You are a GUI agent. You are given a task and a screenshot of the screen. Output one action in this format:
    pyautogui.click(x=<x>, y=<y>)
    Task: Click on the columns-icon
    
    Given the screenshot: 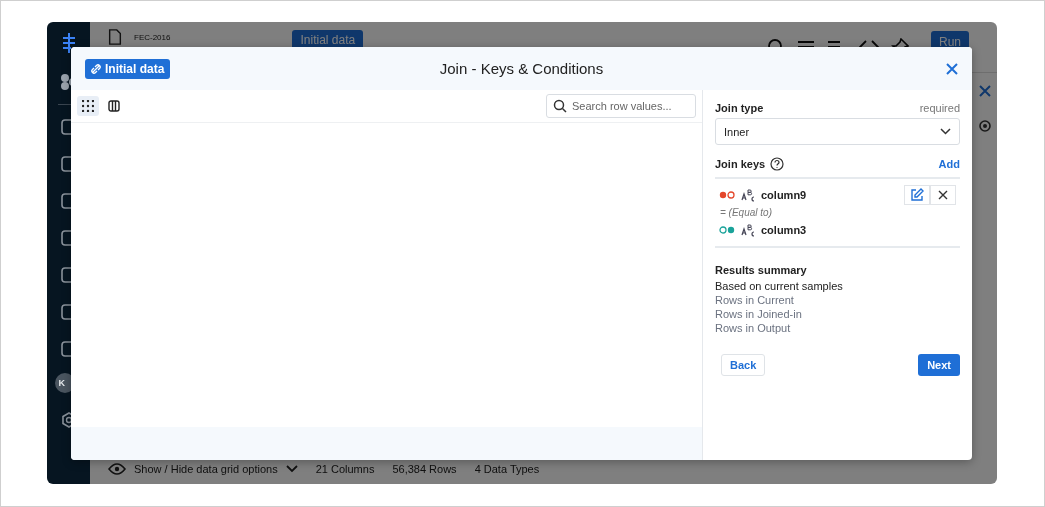 What is the action you would take?
    pyautogui.click(x=114, y=106)
    